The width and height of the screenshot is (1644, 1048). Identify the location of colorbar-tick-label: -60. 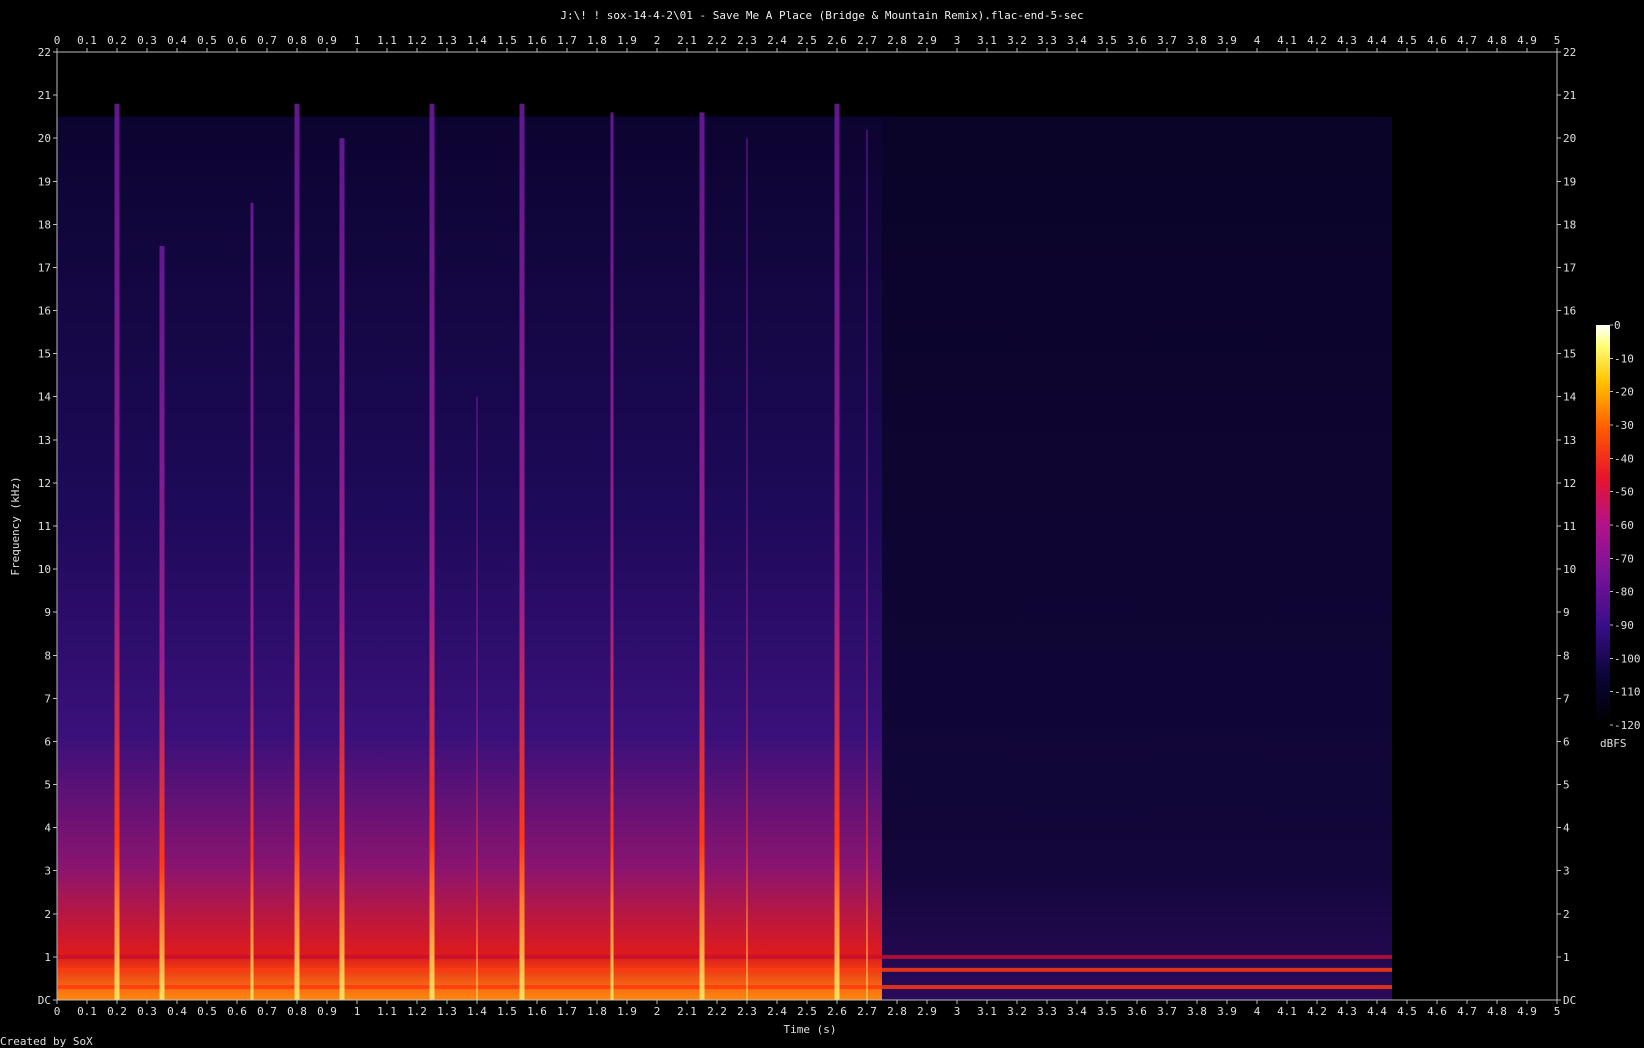
(1624, 525).